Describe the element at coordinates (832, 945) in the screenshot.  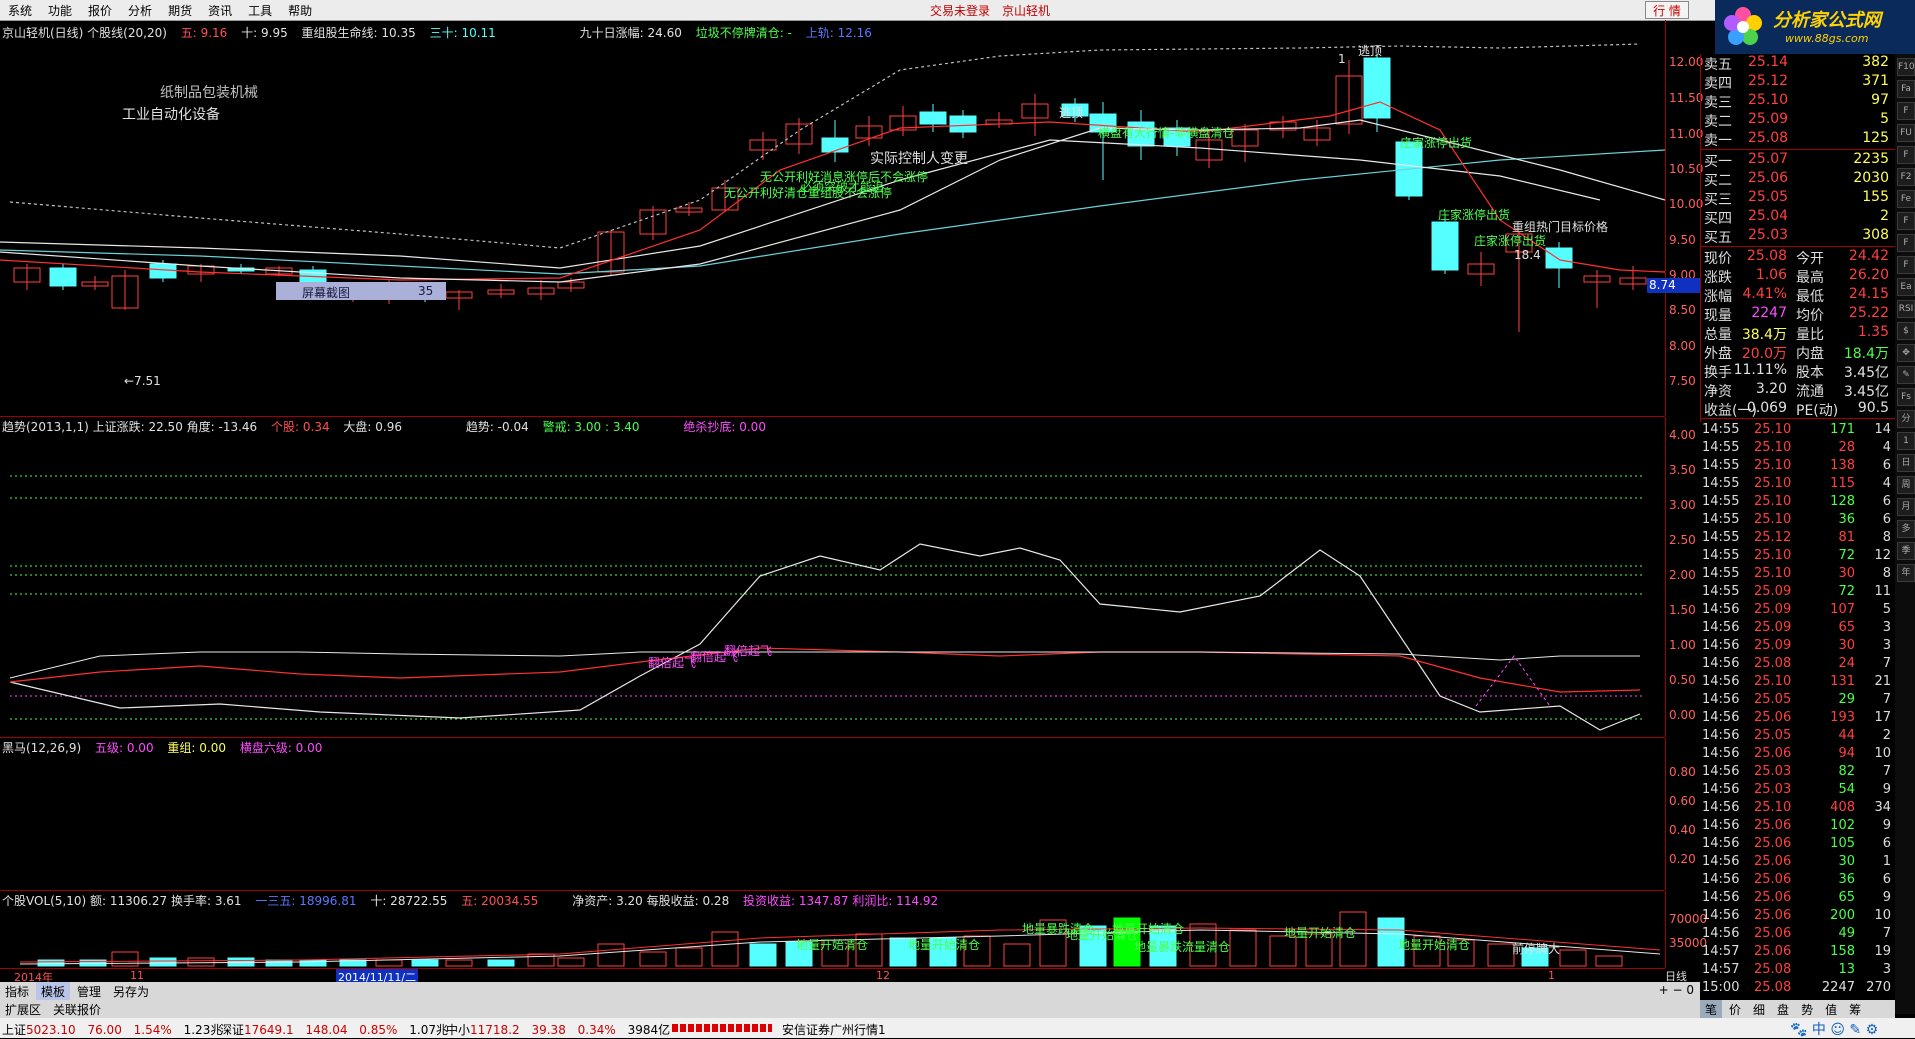
I see `vol-annotation: 地量开始清仓` at that location.